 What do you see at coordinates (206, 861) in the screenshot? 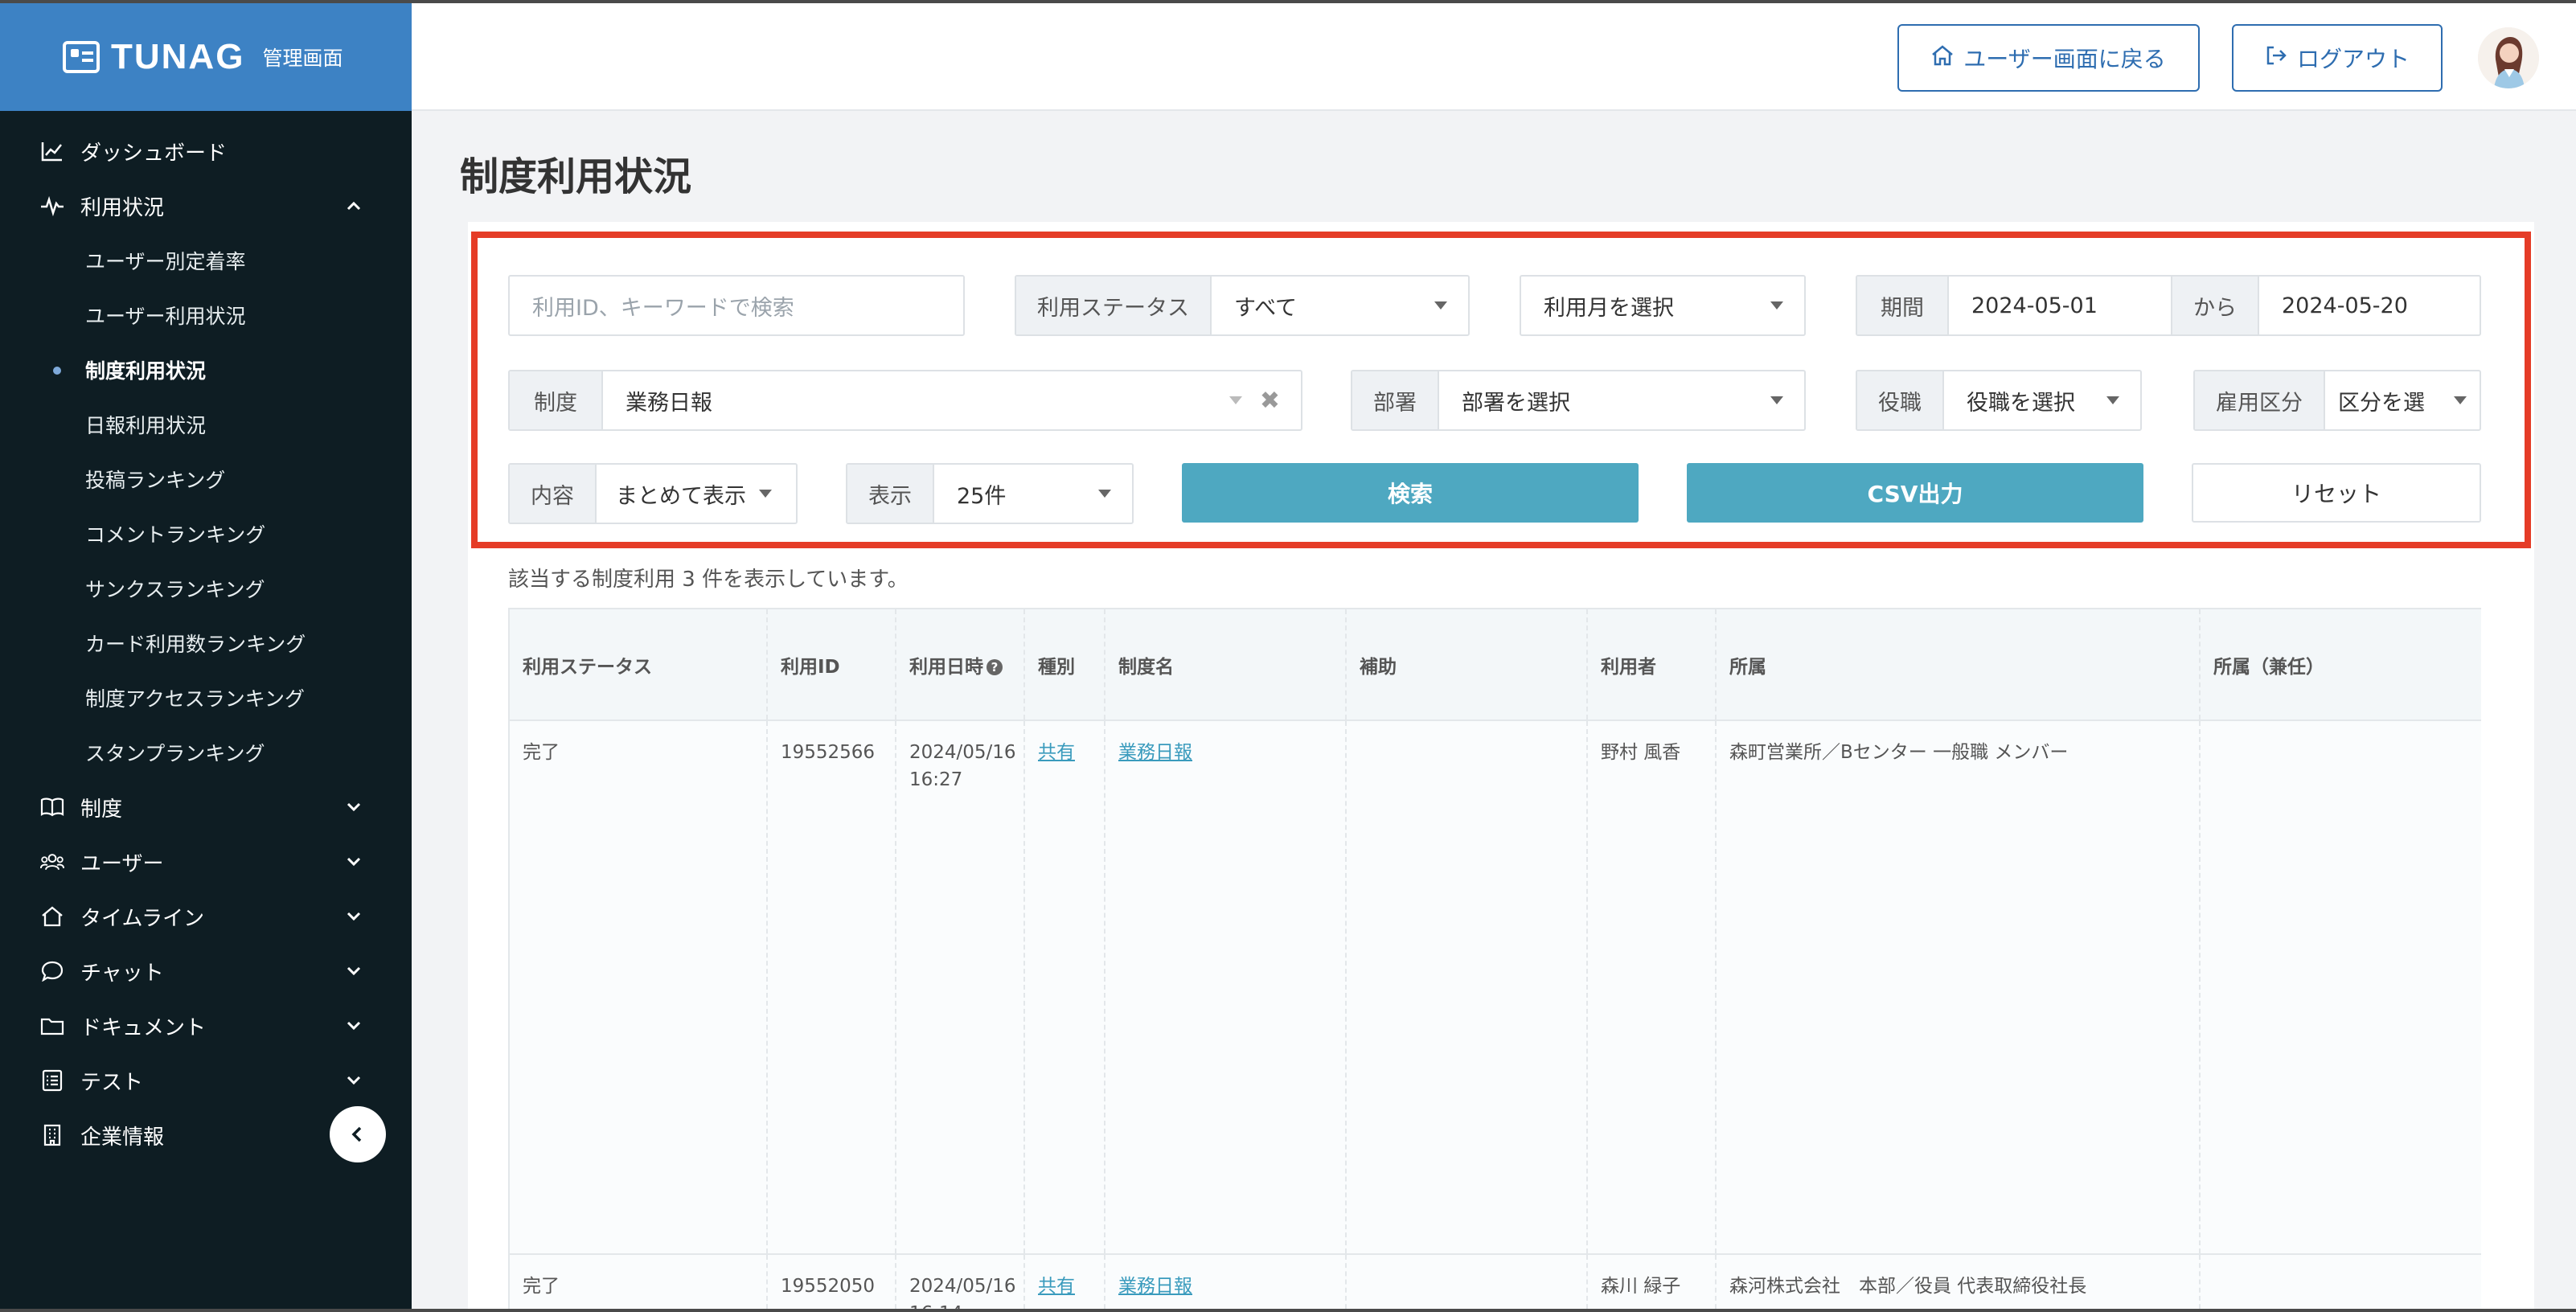
I see `sidebar-item-users: ユーザー` at bounding box center [206, 861].